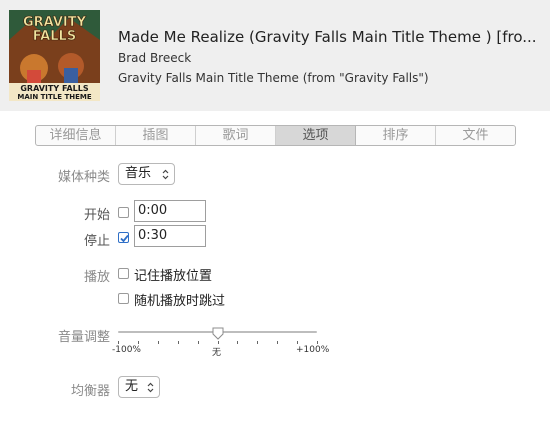 Image resolution: width=550 pixels, height=427 pixels. What do you see at coordinates (55, 22) in the screenshot?
I see `artwork-title-line1: GRAVITY` at bounding box center [55, 22].